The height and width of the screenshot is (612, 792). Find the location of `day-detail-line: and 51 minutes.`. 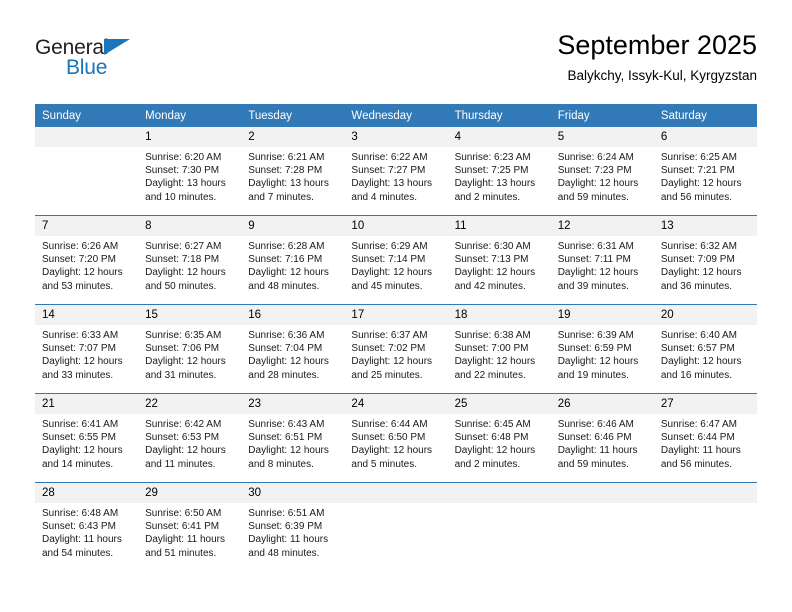

day-detail-line: and 51 minutes. is located at coordinates (181, 553).